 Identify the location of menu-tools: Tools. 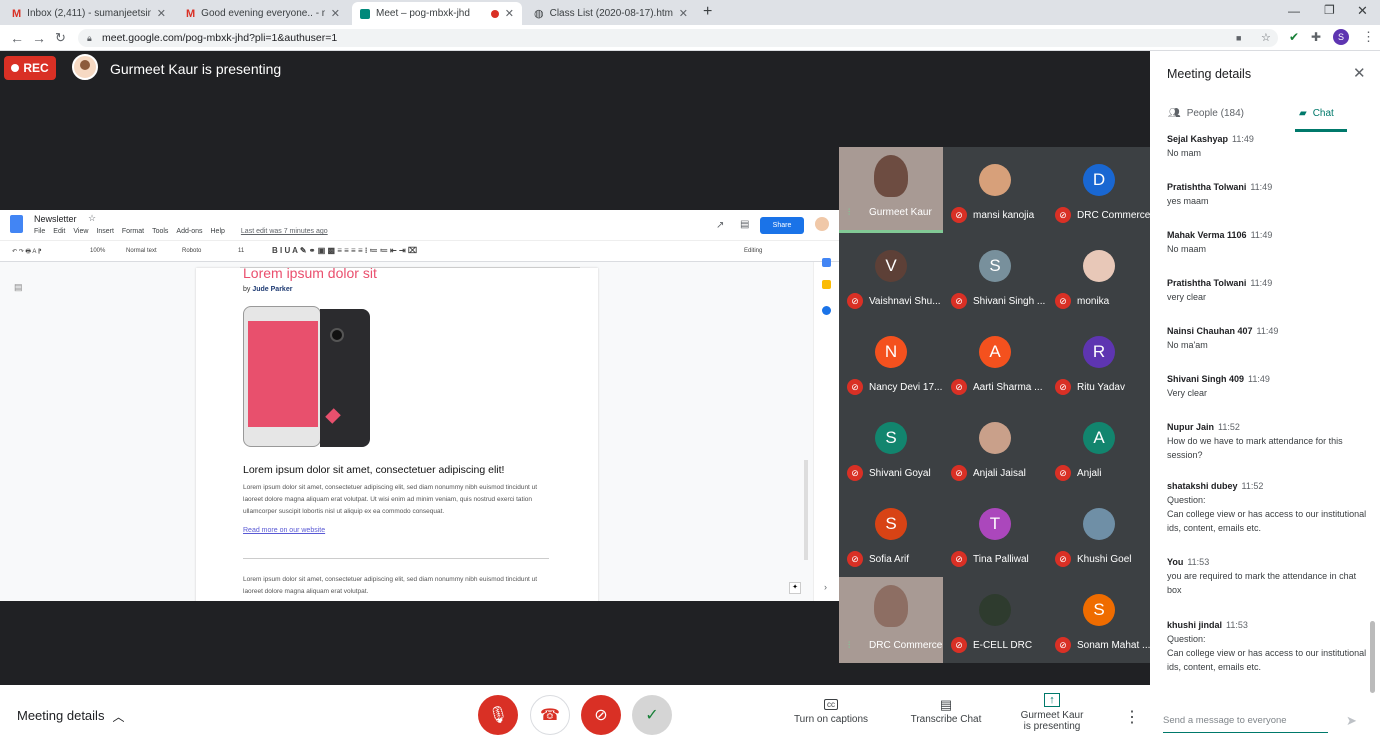
(160, 231).